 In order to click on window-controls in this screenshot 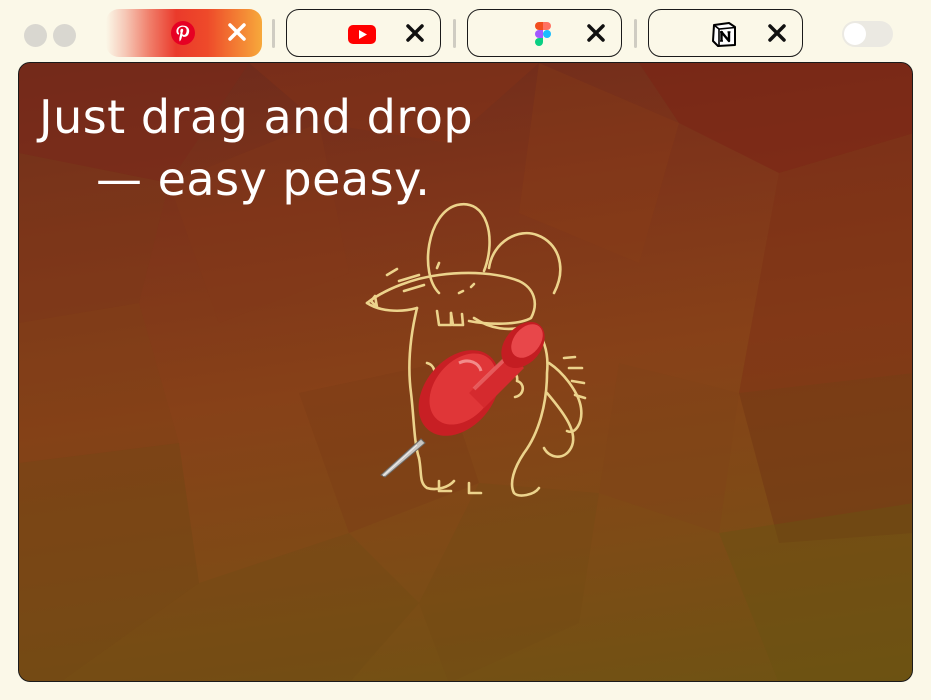, I will do `click(50, 35)`.